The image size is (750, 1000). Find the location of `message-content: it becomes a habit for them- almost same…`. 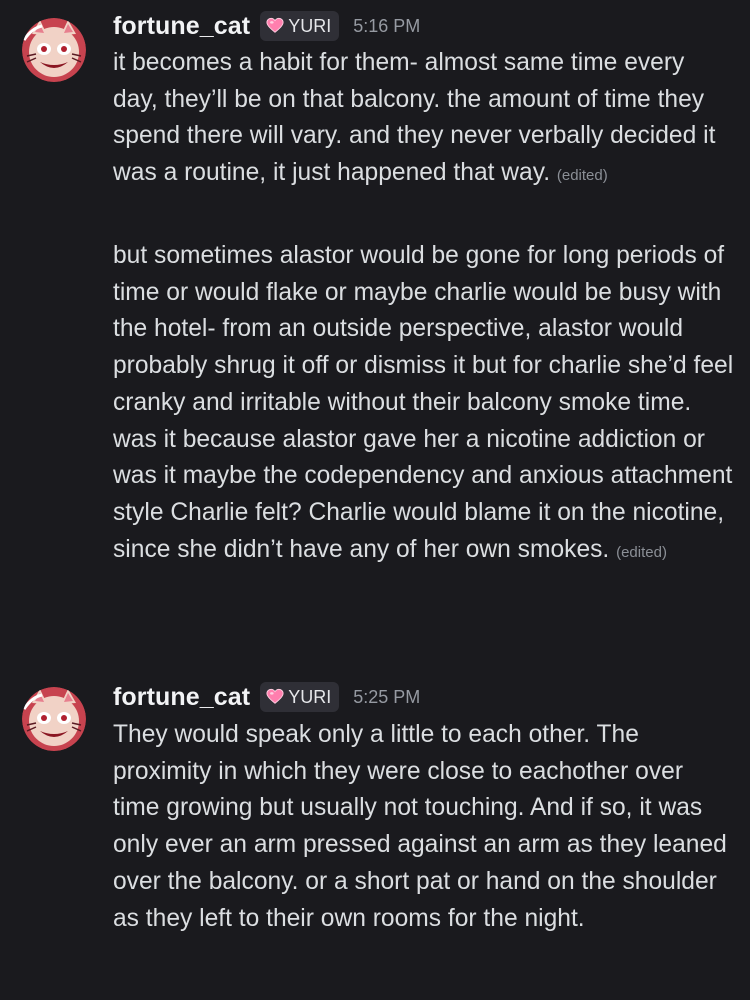

message-content: it becomes a habit for them- almost same… is located at coordinates (414, 118).